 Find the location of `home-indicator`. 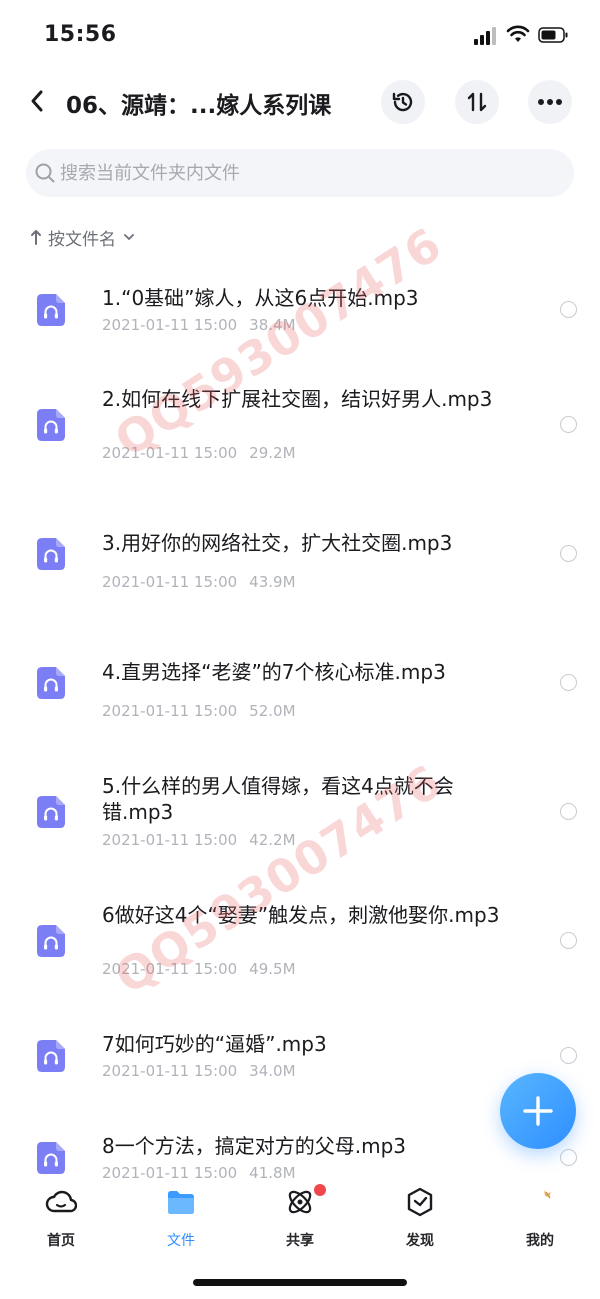

home-indicator is located at coordinates (300, 1282).